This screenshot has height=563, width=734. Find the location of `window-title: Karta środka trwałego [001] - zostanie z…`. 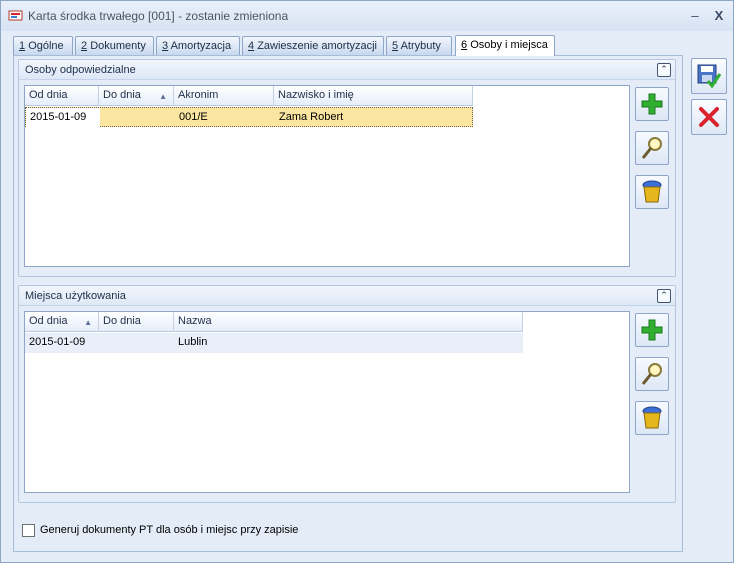

window-title: Karta środka trwałego [001] - zostanie z… is located at coordinates (158, 16).